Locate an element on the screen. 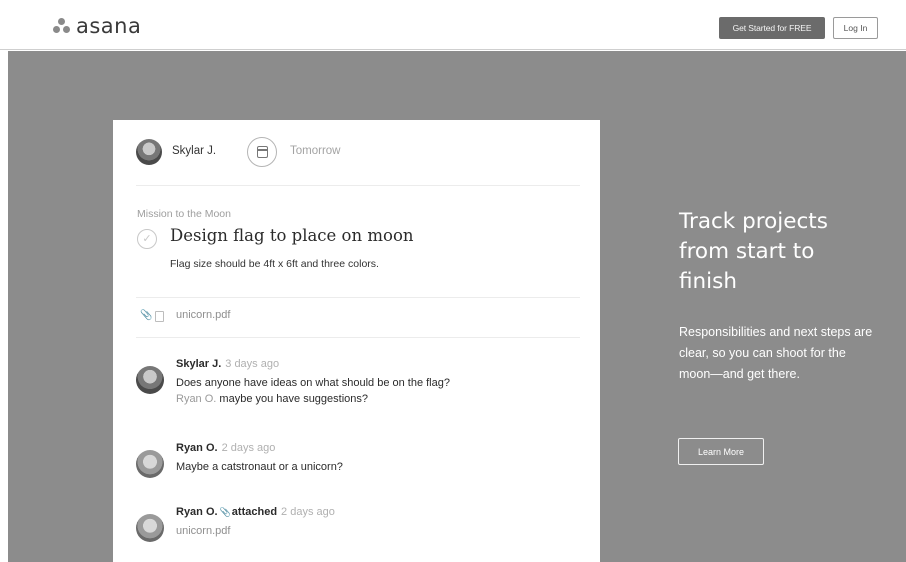 The image size is (906, 562). asana-logo: asana is located at coordinates (96, 26).